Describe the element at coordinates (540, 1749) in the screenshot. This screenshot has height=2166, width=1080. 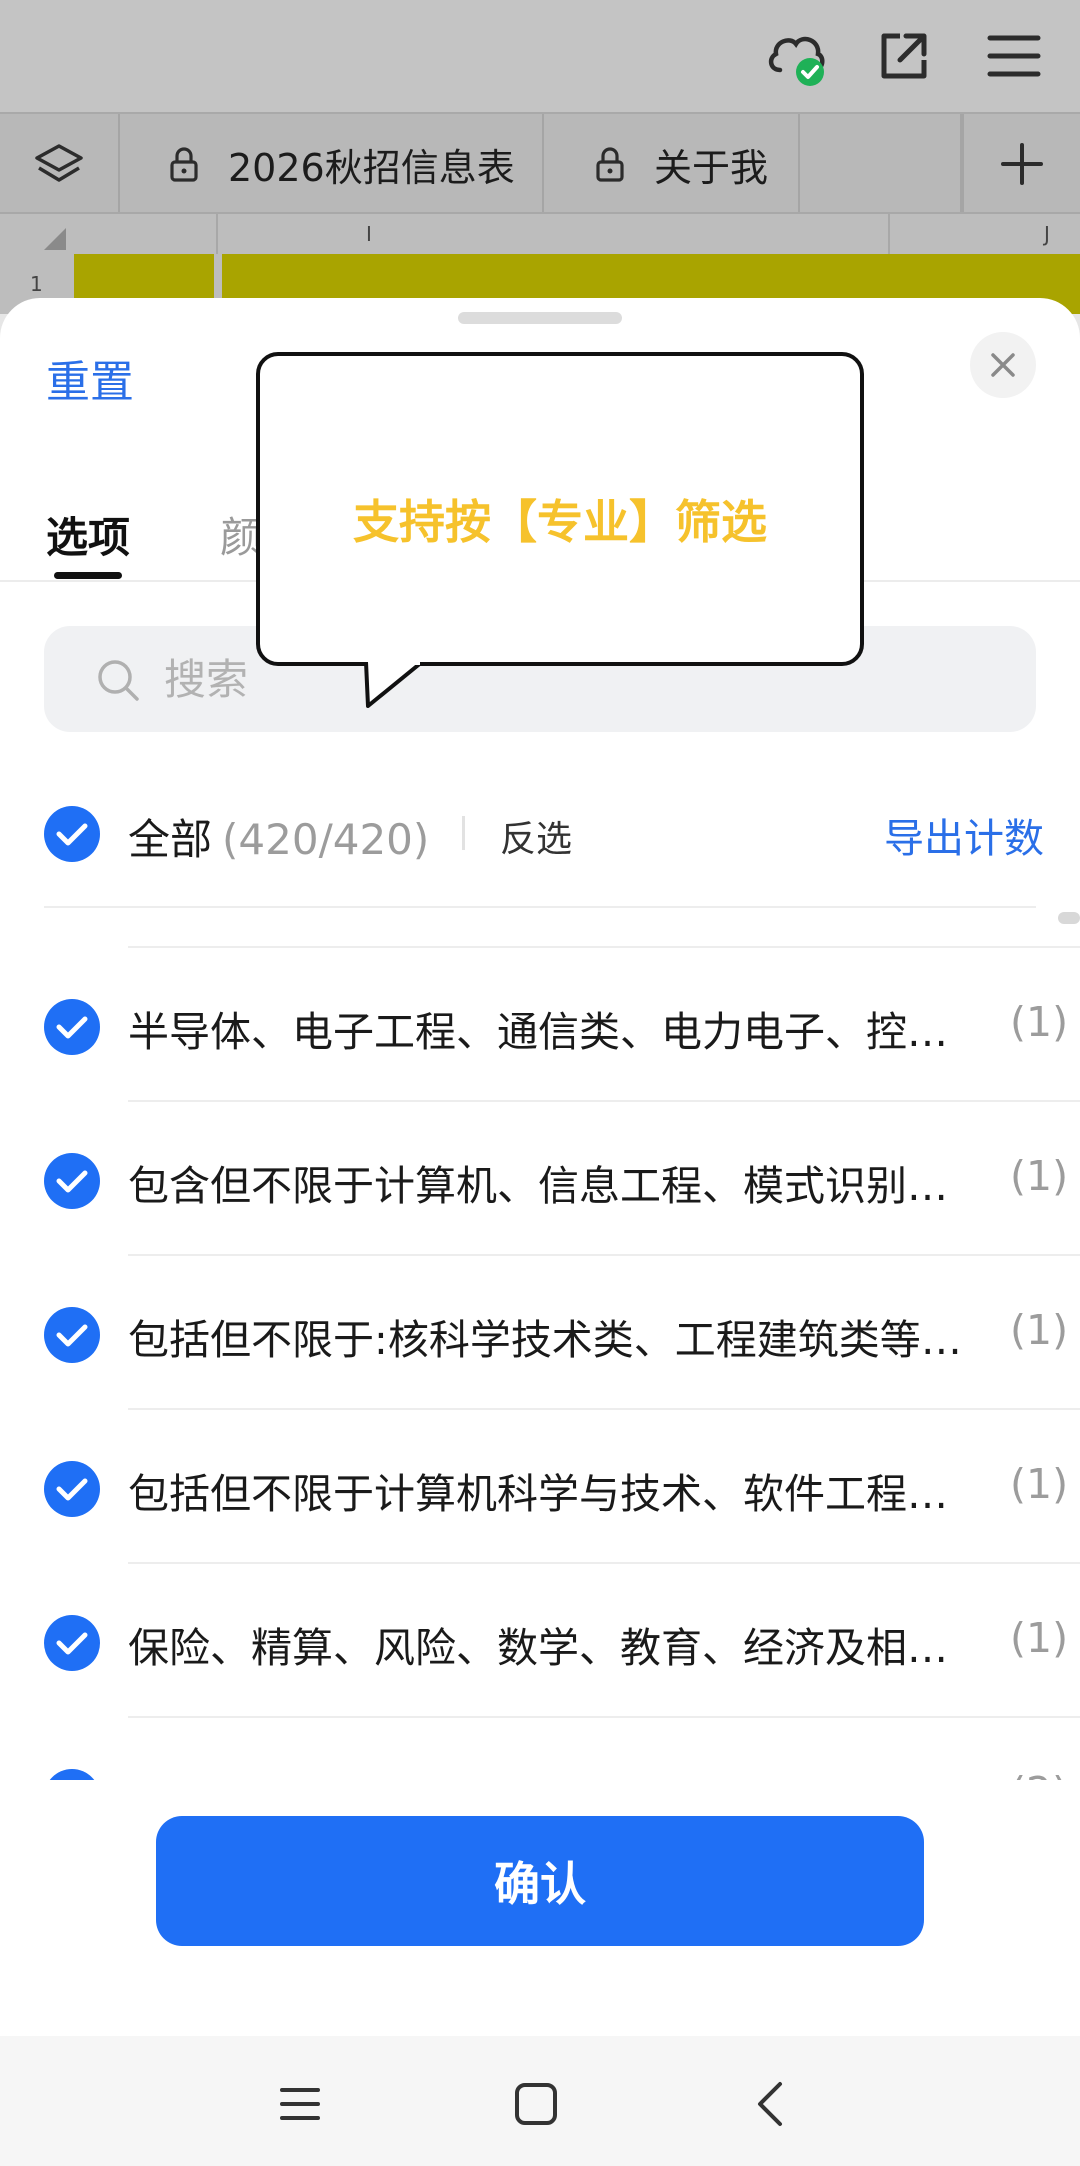
I see `list-item: 本科及以上学历，专业不限 (2)` at that location.